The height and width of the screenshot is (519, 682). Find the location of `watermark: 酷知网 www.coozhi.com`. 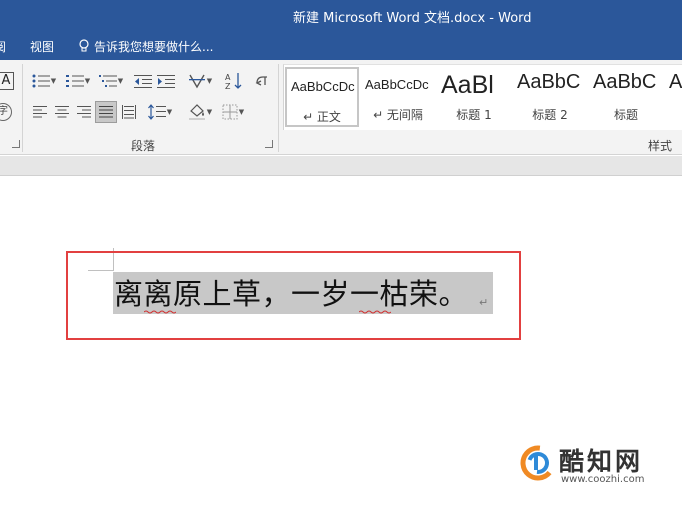

watermark: 酷知网 www.coozhi.com is located at coordinates (586, 466).